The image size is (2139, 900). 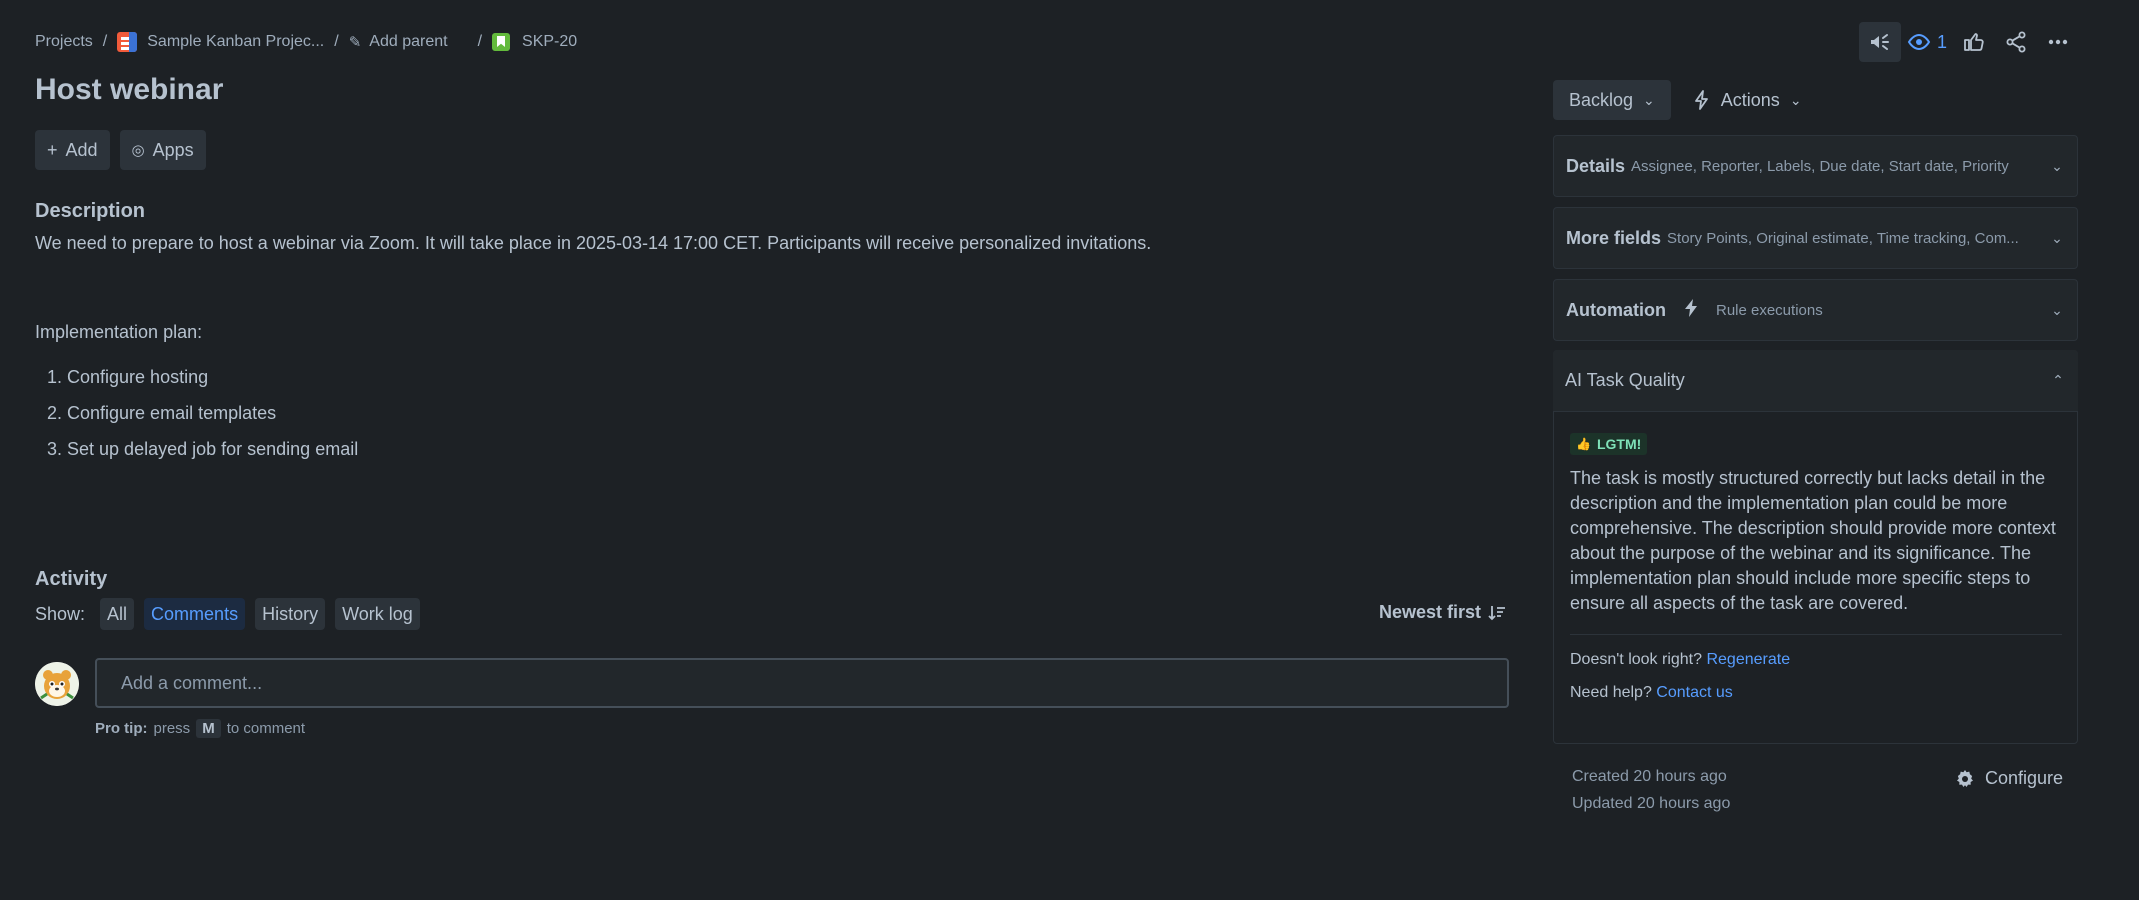 I want to click on automation-panel: Automation Rule executions ⌄, so click(x=1815, y=310).